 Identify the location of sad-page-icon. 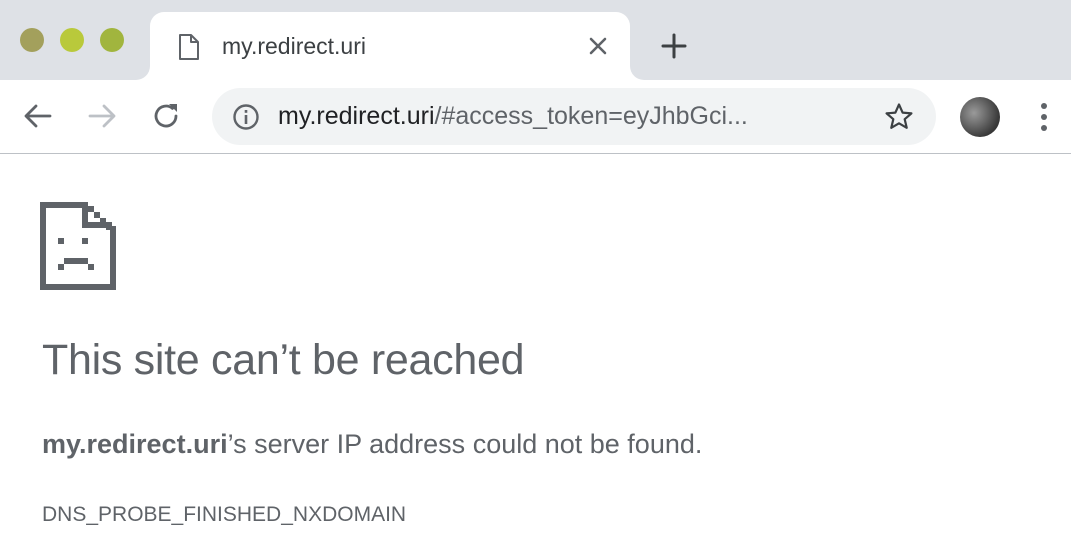
(78, 246).